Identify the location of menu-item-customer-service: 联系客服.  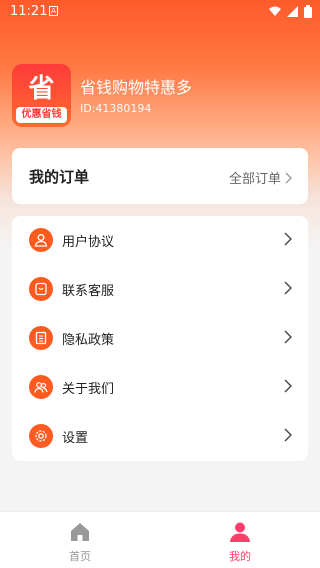
(160, 289).